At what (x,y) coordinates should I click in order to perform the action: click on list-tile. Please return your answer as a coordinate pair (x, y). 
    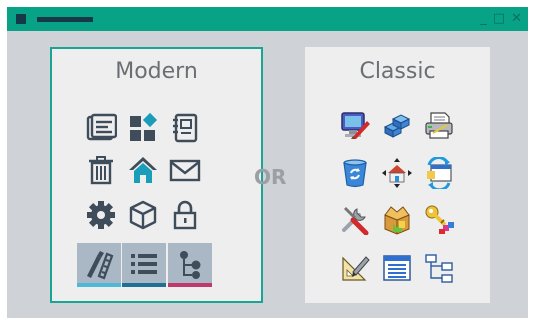
    Looking at the image, I should click on (144, 265).